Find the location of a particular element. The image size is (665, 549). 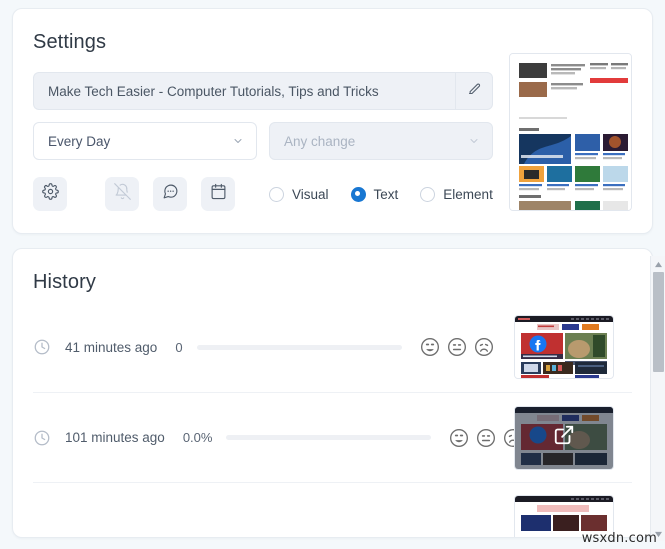

scroll-up-button is located at coordinates (658, 263).